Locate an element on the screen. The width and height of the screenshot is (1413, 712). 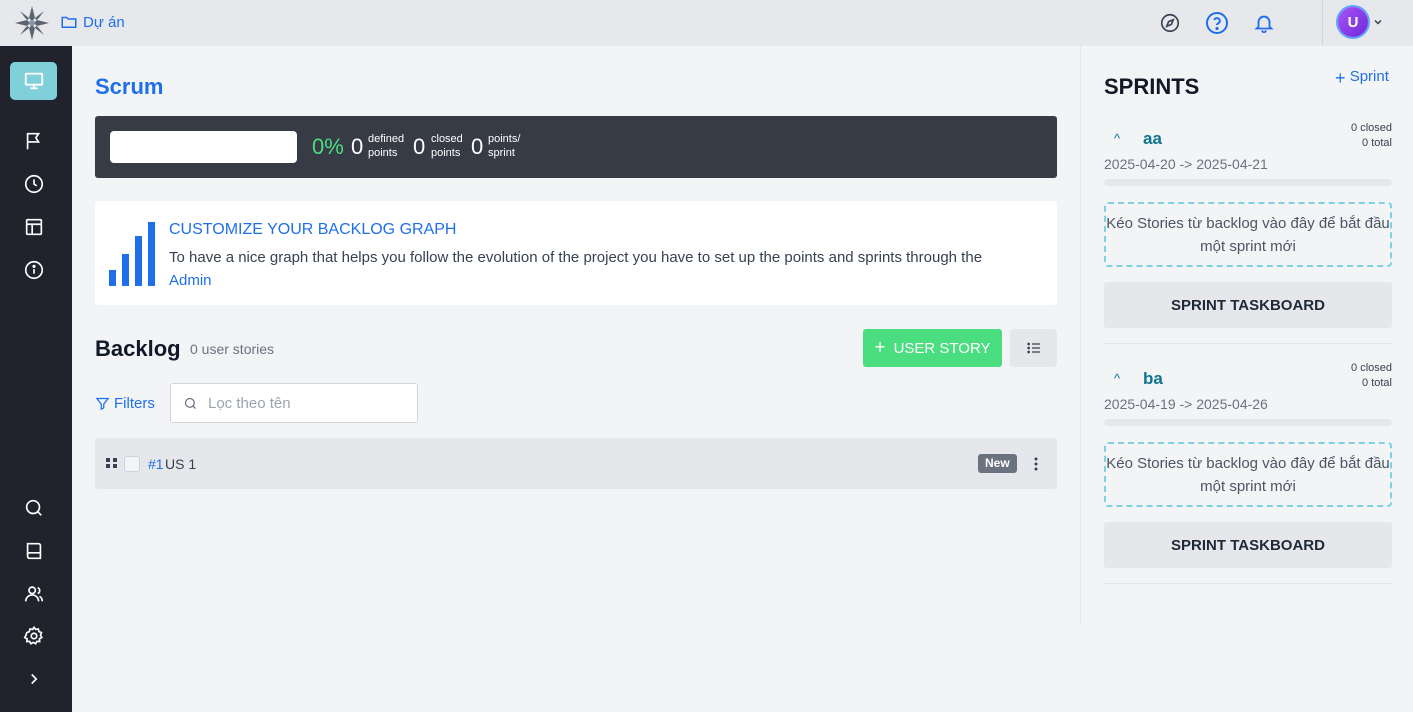
top-bar: Dự án U is located at coordinates (706, 23).